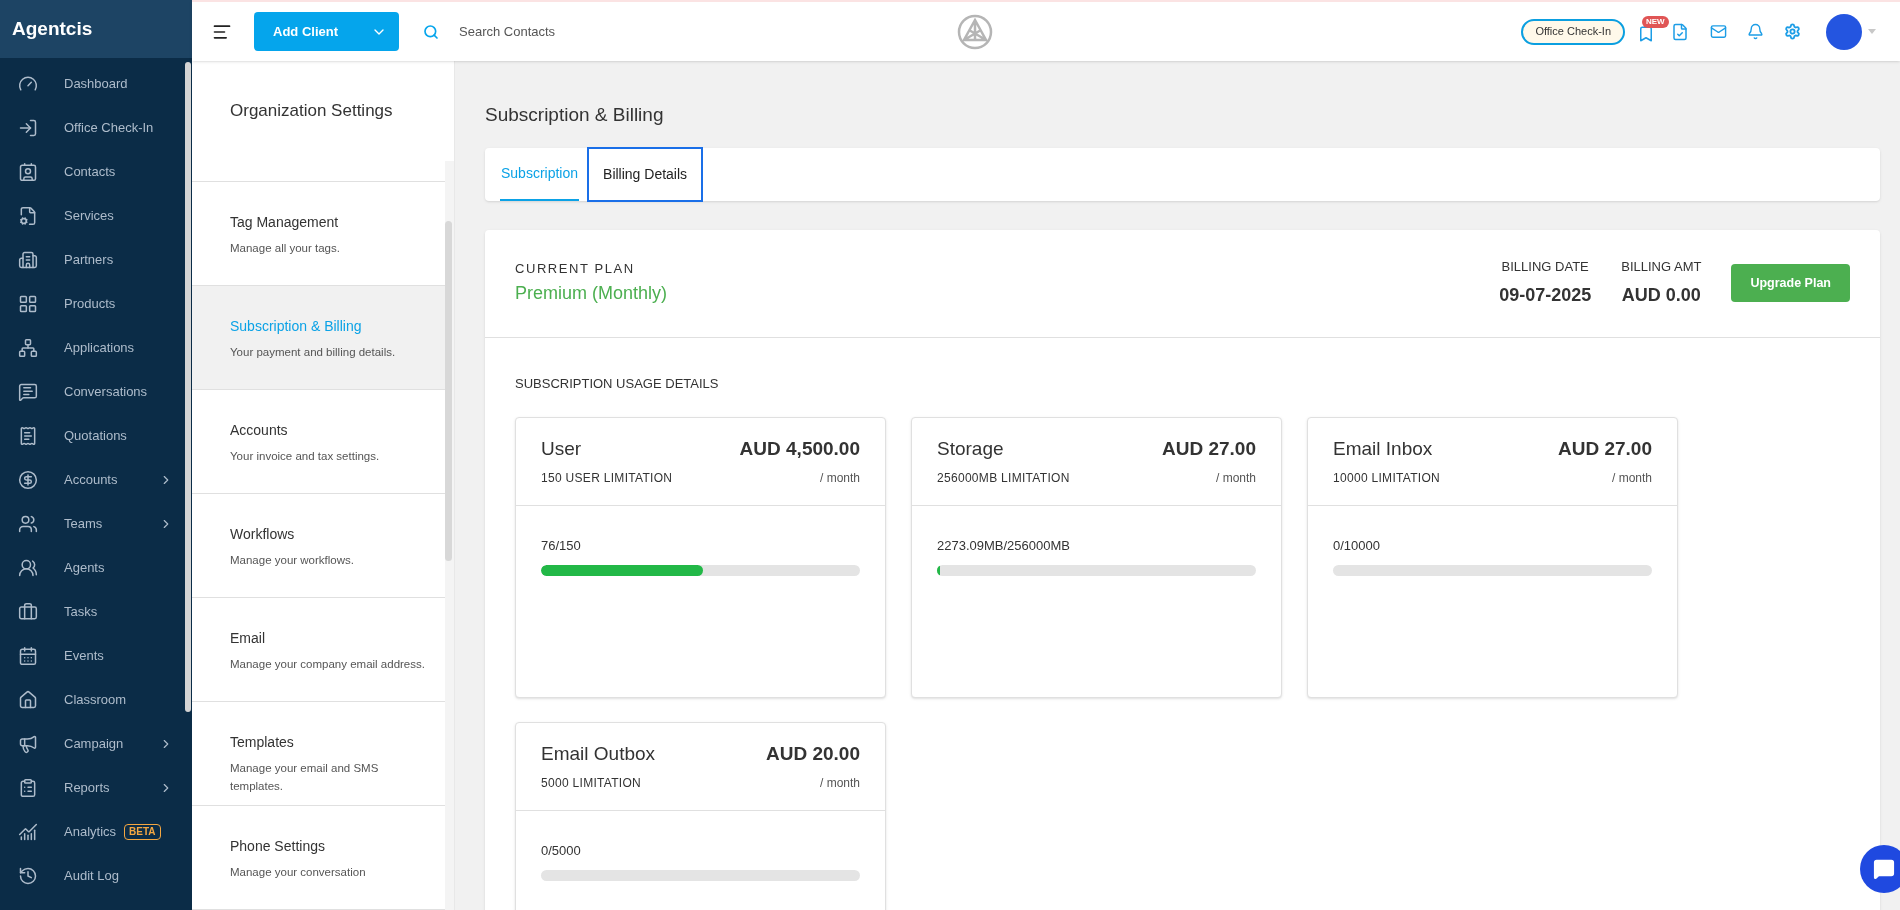 The height and width of the screenshot is (910, 1900). What do you see at coordinates (305, 456) in the screenshot?
I see `settings-item-description: Your invoice and tax settings.` at bounding box center [305, 456].